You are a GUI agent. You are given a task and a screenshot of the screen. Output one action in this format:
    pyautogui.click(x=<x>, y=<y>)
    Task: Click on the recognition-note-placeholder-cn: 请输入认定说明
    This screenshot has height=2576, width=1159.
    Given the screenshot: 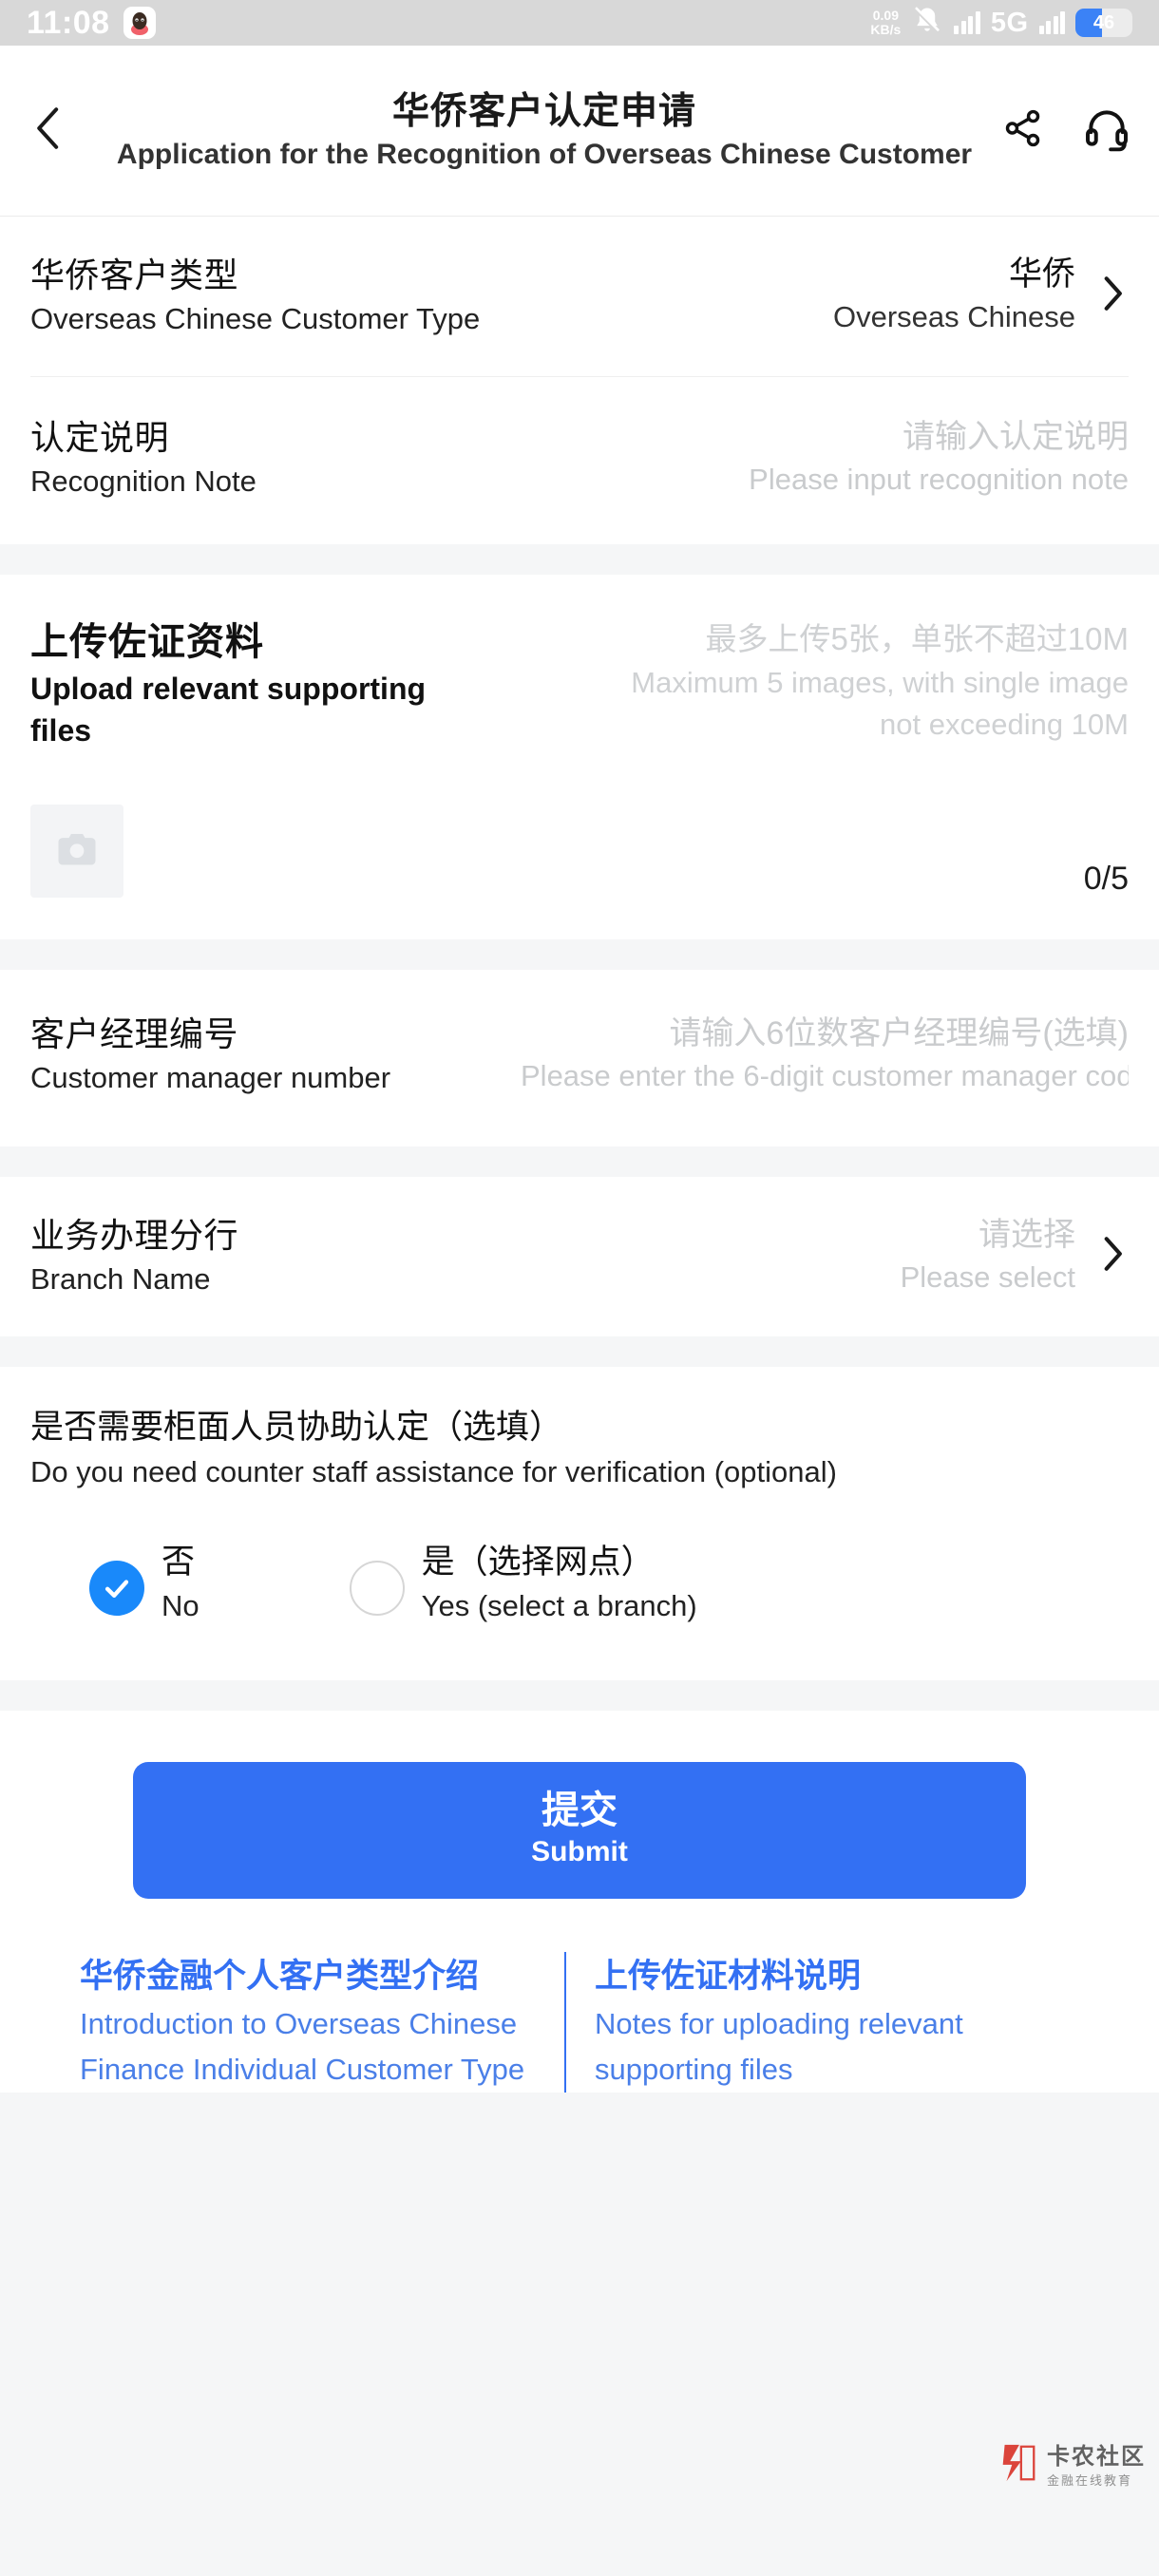 What is the action you would take?
    pyautogui.click(x=1015, y=437)
    